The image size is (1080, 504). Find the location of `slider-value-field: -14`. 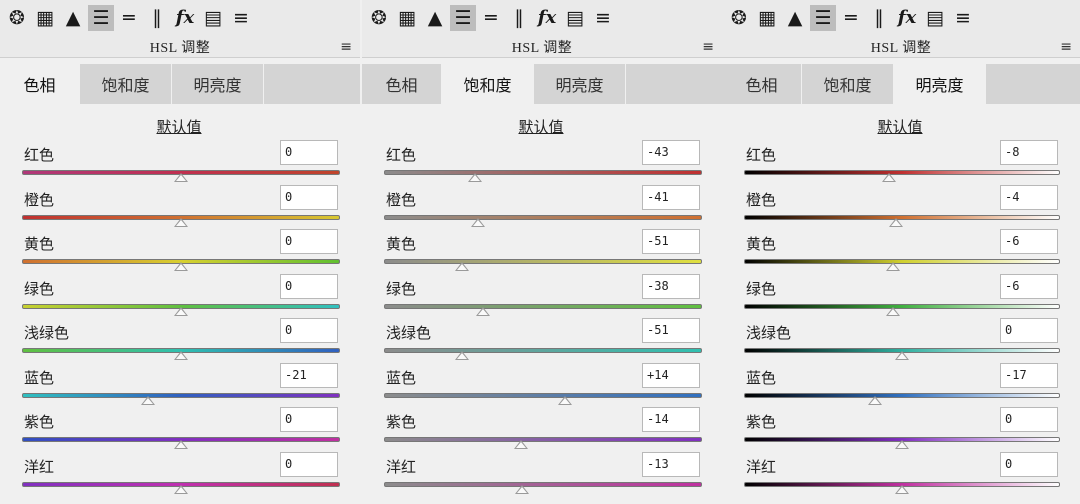

slider-value-field: -14 is located at coordinates (671, 419).